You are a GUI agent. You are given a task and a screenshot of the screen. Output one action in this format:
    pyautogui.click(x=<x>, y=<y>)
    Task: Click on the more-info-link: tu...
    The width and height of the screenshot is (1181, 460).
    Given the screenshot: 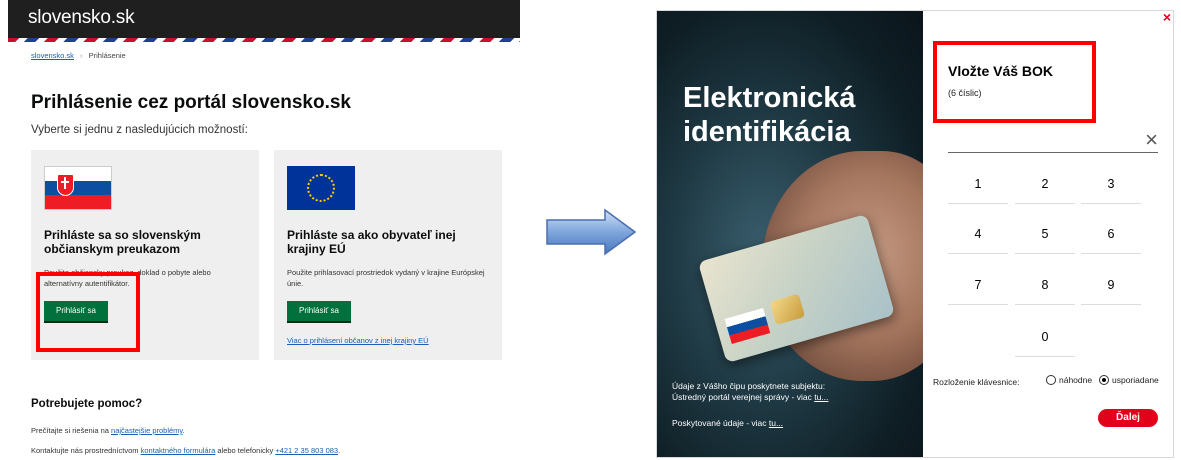 What is the action you would take?
    pyautogui.click(x=821, y=397)
    